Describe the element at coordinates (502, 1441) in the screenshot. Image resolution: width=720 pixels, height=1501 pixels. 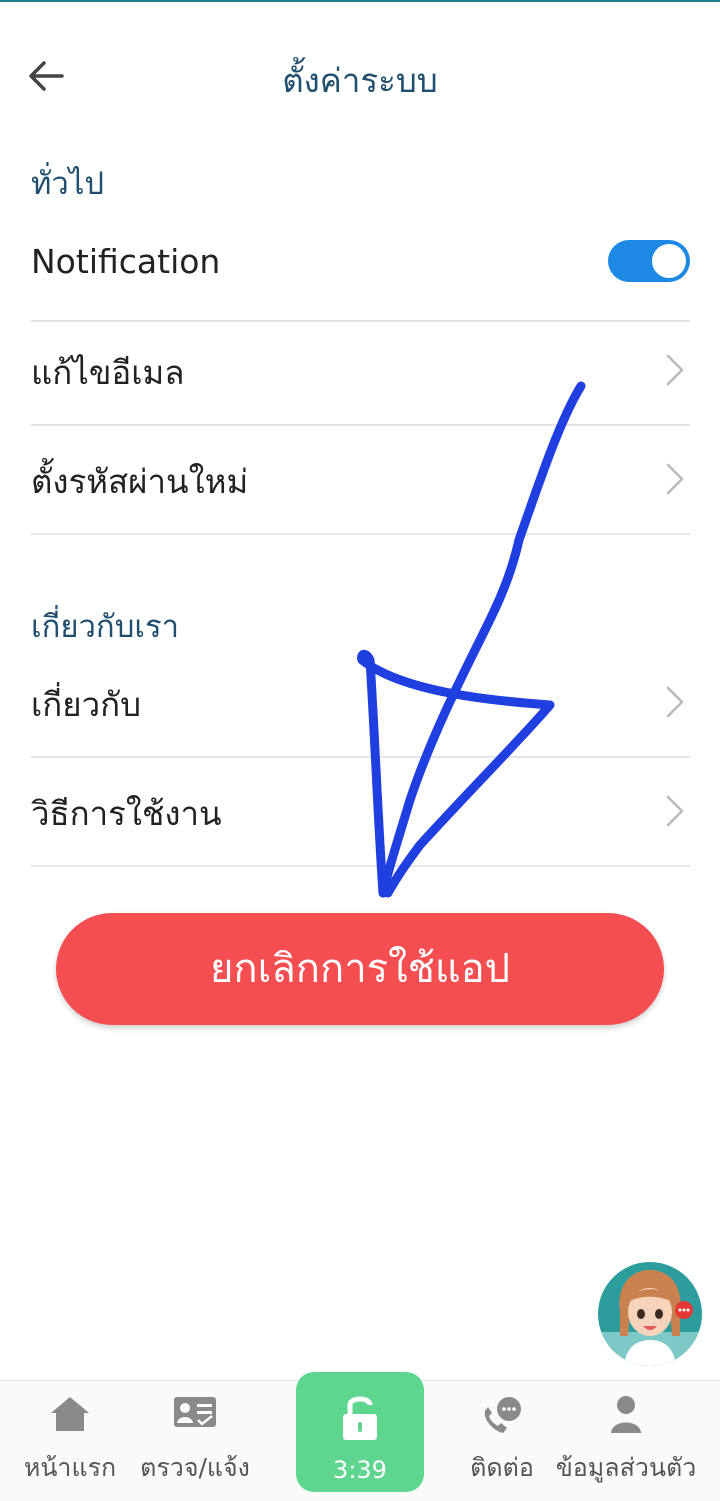
I see `nav-contact: ติดต่อ` at that location.